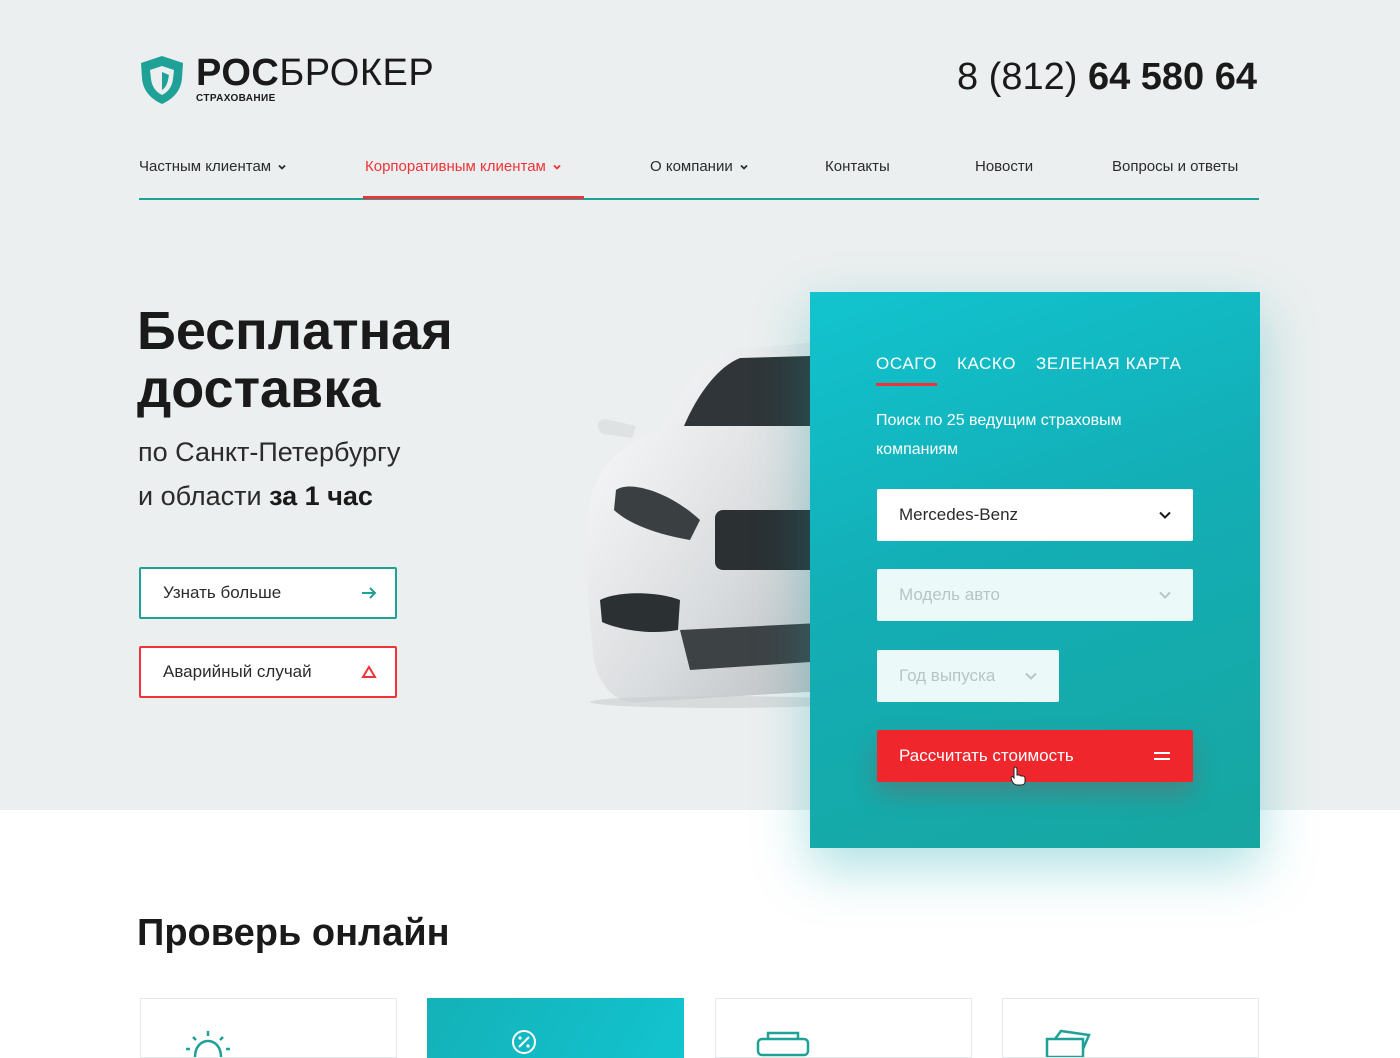 Image resolution: width=1400 pixels, height=1058 pixels. Describe the element at coordinates (162, 80) in the screenshot. I see `shield-logo-icon` at that location.